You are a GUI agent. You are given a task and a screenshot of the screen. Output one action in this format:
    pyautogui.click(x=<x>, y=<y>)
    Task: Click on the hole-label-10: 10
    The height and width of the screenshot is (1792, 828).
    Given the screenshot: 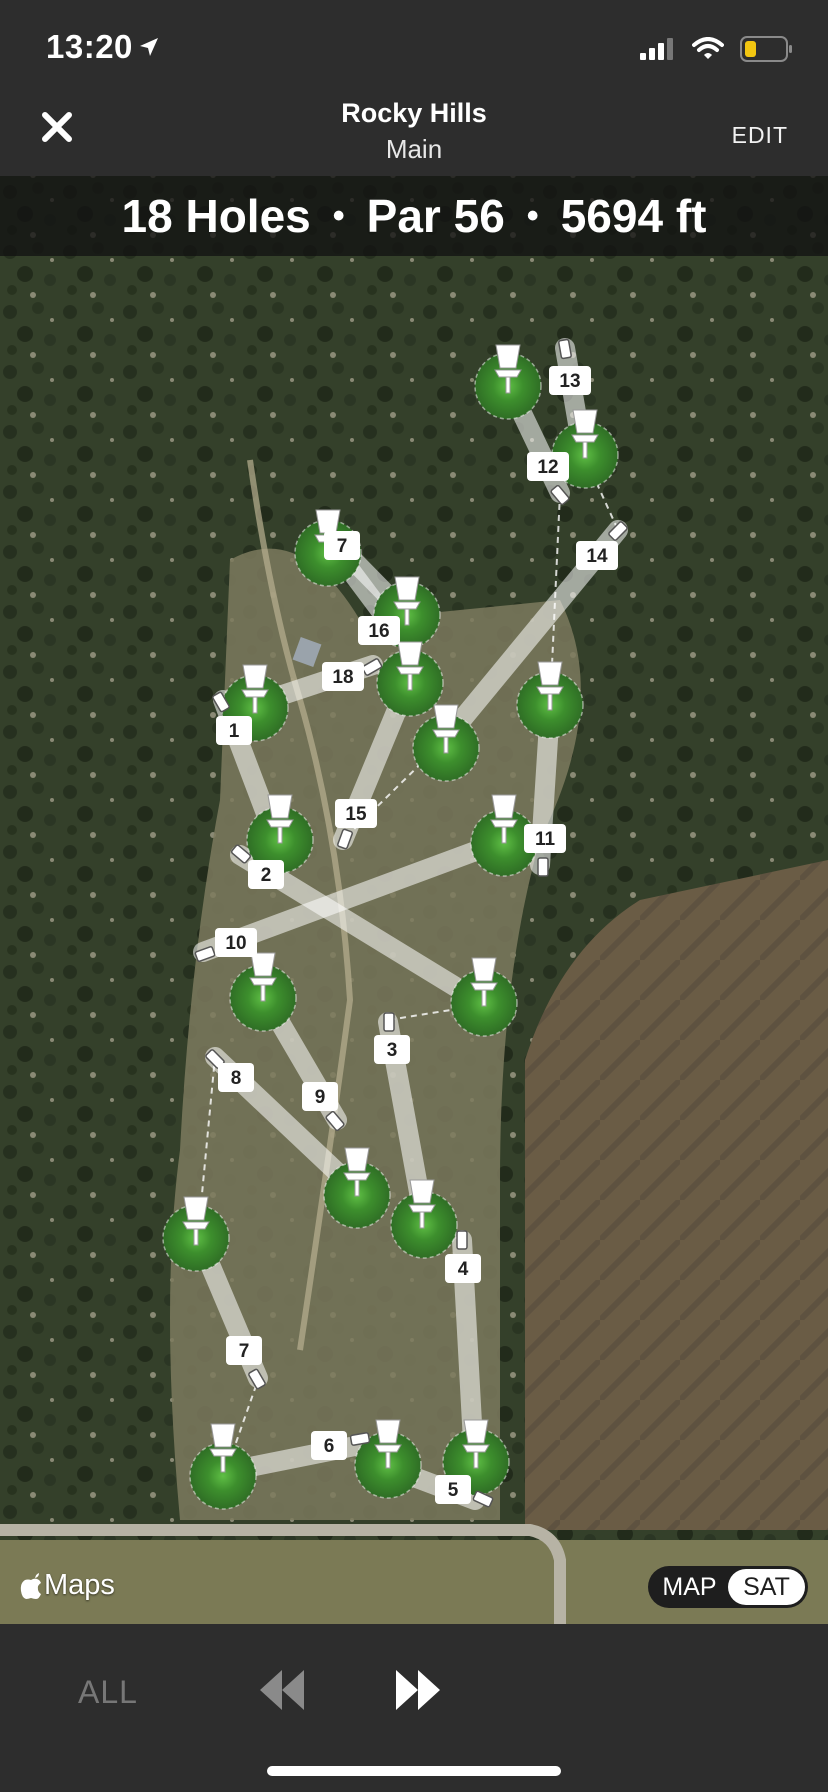 What is the action you would take?
    pyautogui.click(x=236, y=942)
    